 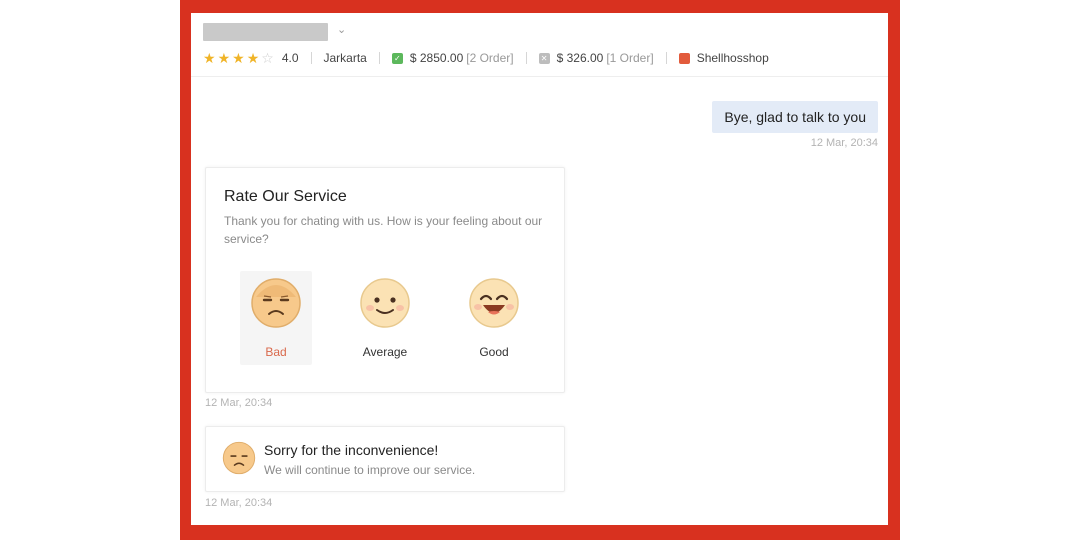 I want to click on close-icon: ✕, so click(x=544, y=58).